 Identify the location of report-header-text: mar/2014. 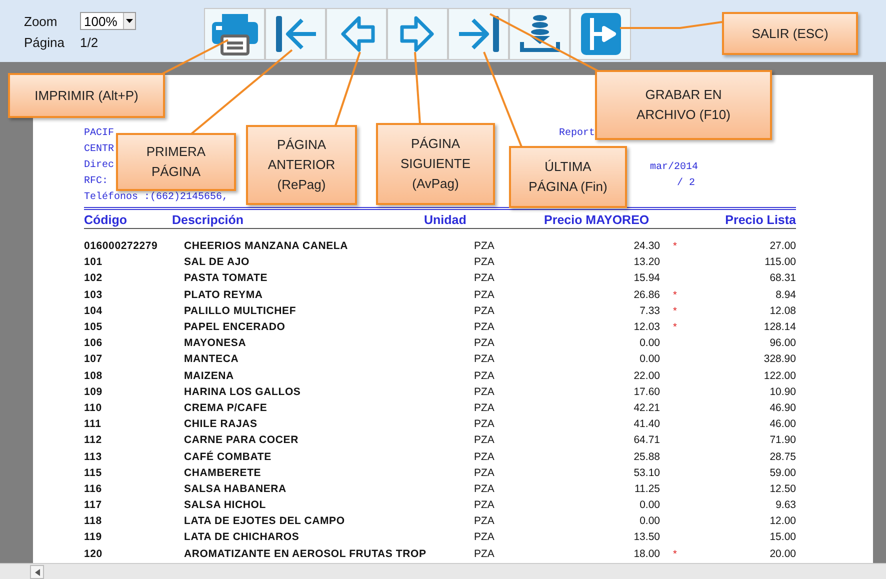
(674, 167).